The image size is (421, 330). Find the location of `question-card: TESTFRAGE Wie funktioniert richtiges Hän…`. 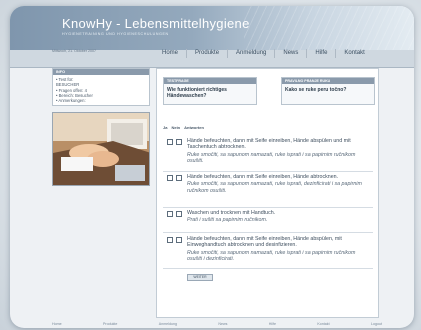

question-card: TESTFRAGE Wie funktioniert richtiges Hän… is located at coordinates (210, 91).